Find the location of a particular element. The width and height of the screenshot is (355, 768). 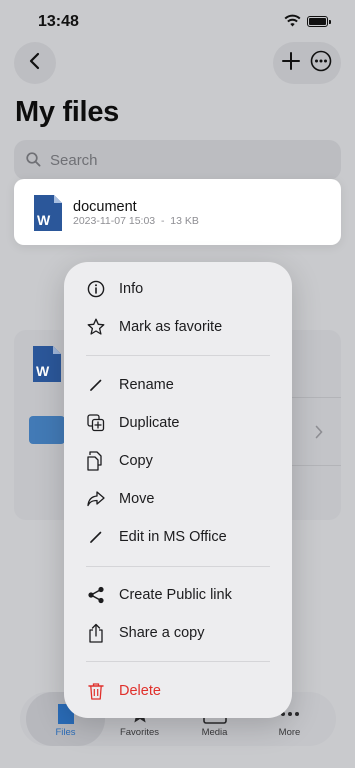

share-arrow-icon is located at coordinates (96, 499).